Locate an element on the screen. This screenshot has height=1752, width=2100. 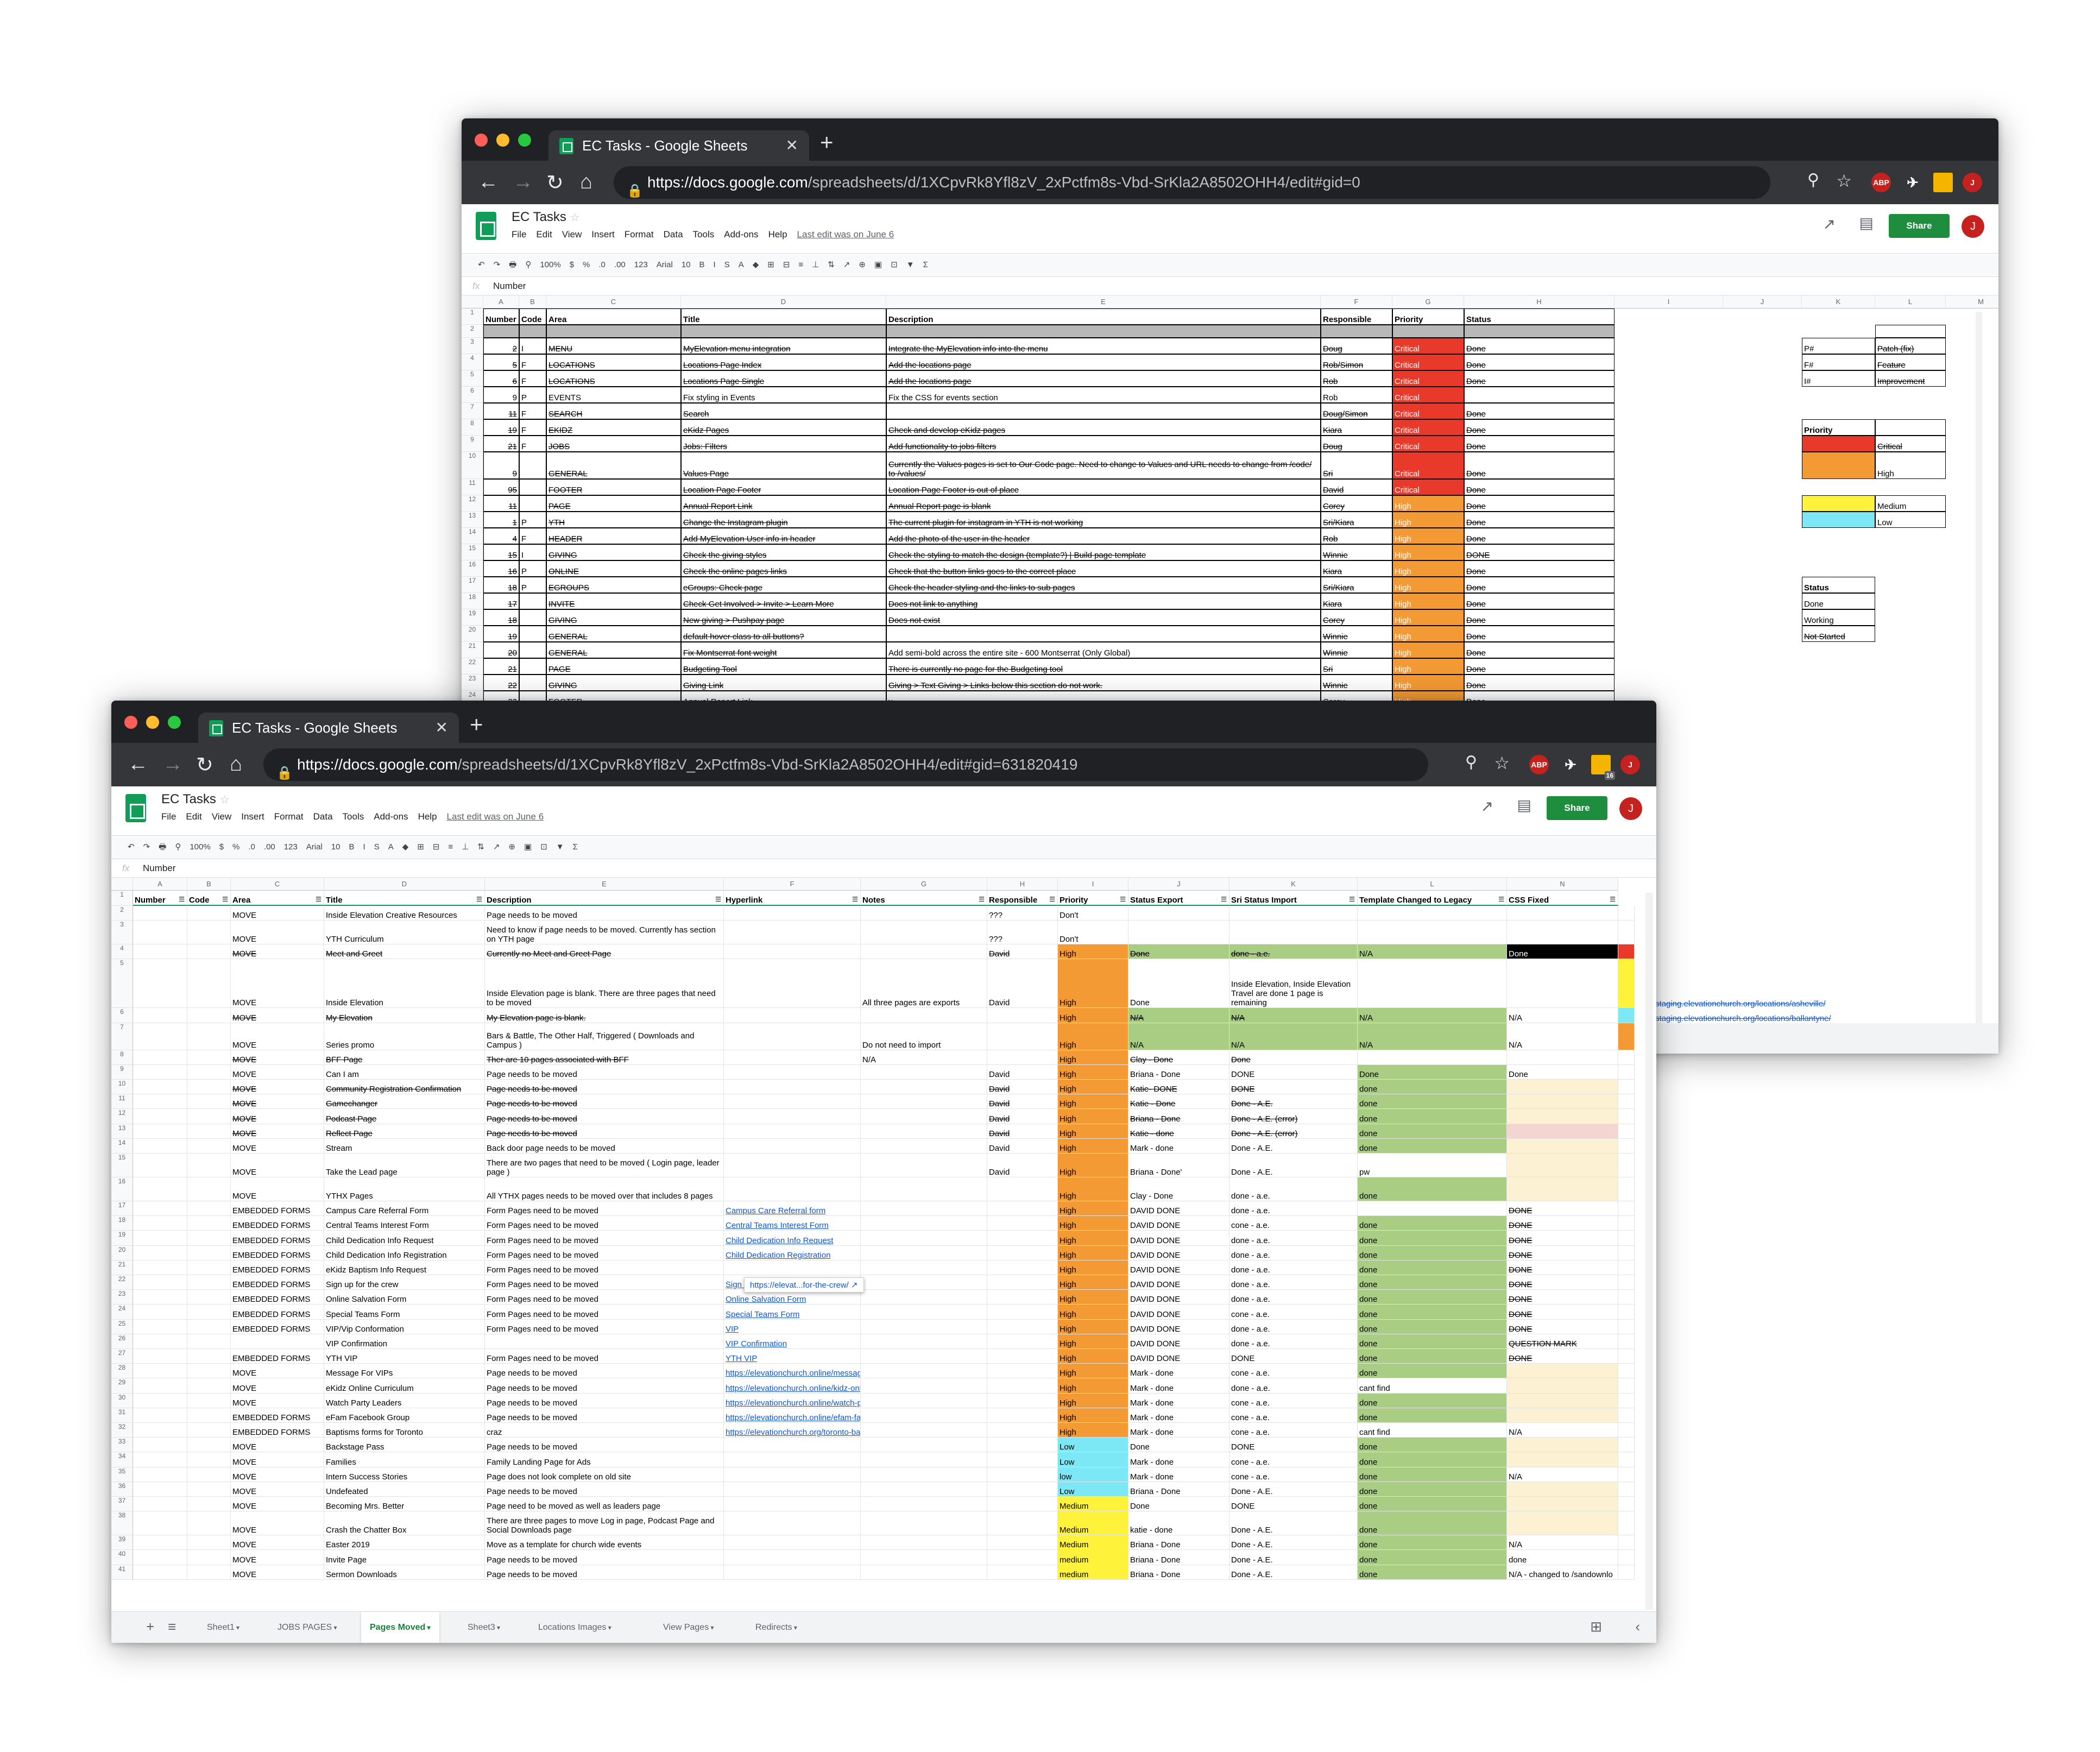
row-header: 21 is located at coordinates (122, 1267).